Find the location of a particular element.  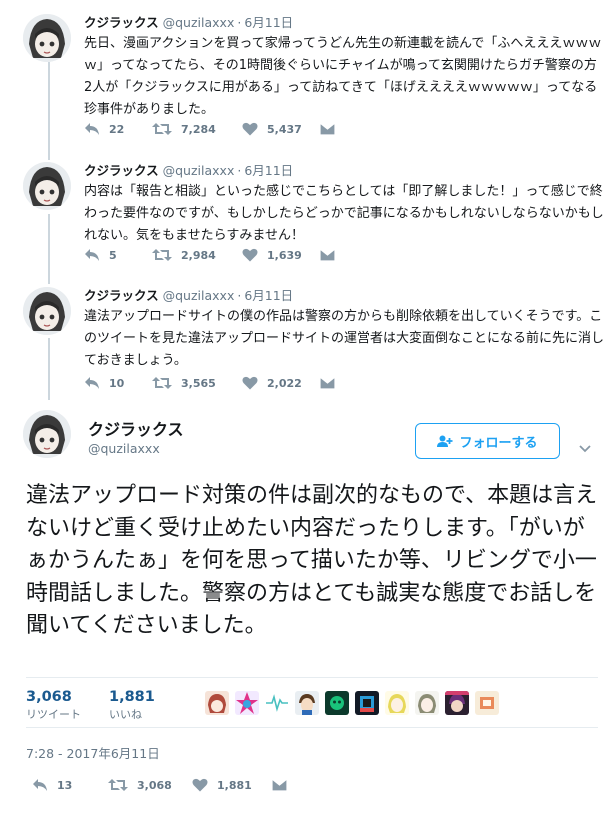

like-count: 1,881 is located at coordinates (234, 785).